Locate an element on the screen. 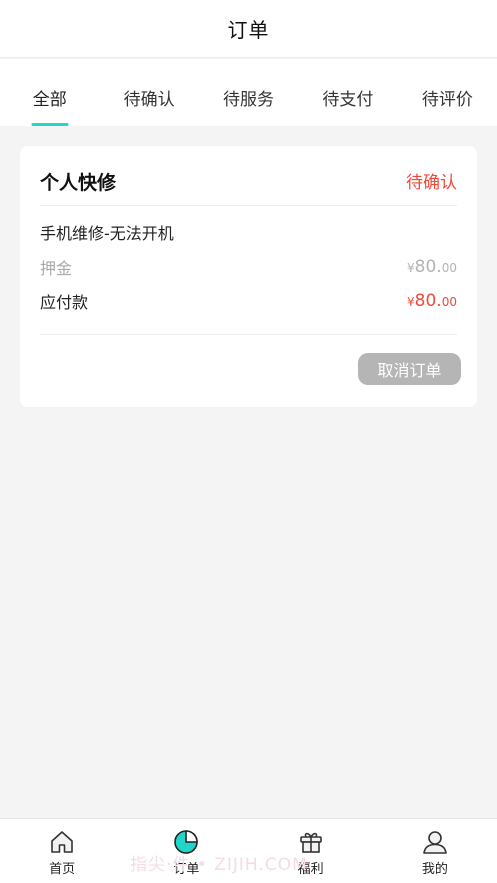  tab-all: 全部 is located at coordinates (49, 92).